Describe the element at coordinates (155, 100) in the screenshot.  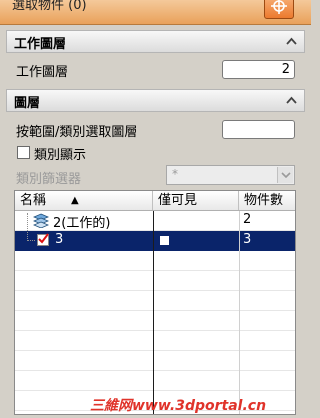
I see `layer-section-header: 圖層` at that location.